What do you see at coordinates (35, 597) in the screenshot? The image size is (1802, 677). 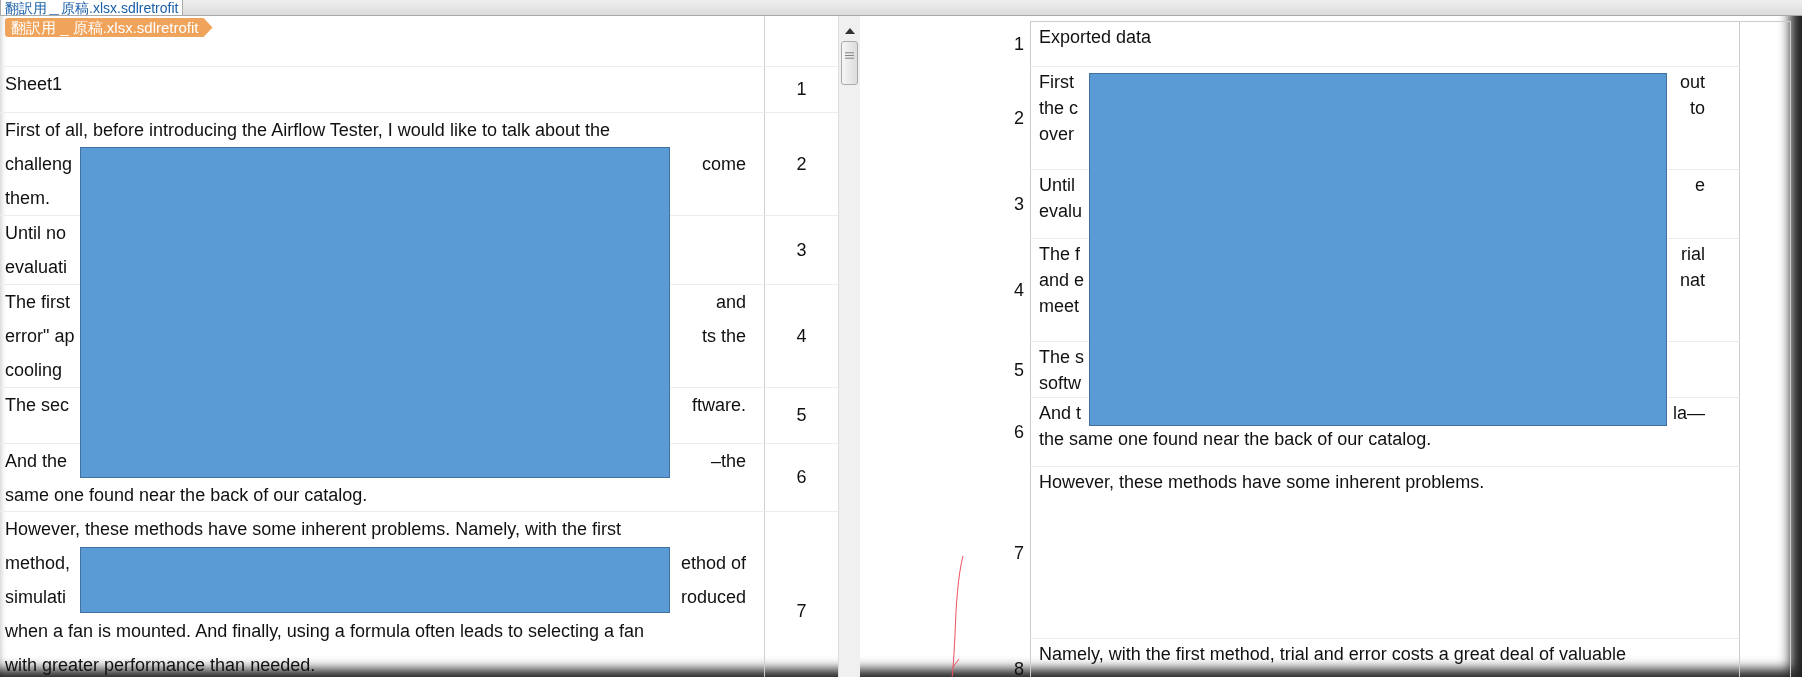 I see `text-fragment: simulati` at bounding box center [35, 597].